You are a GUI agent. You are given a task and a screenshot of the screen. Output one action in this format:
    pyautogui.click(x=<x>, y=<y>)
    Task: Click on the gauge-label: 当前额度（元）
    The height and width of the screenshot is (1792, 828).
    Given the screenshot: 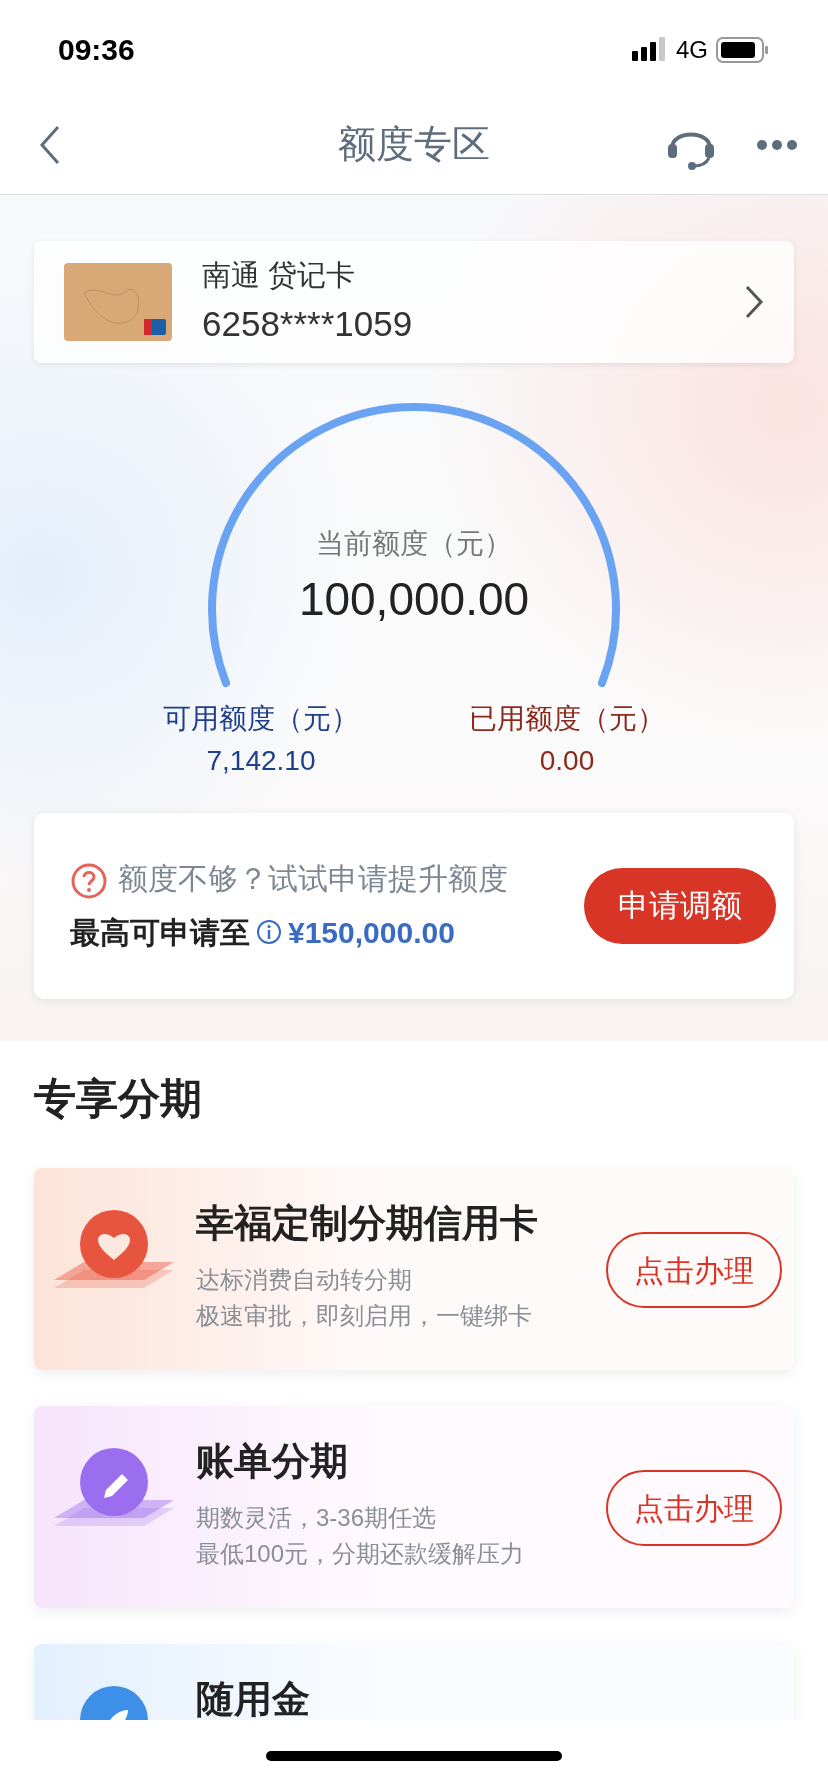 What is the action you would take?
    pyautogui.click(x=414, y=544)
    